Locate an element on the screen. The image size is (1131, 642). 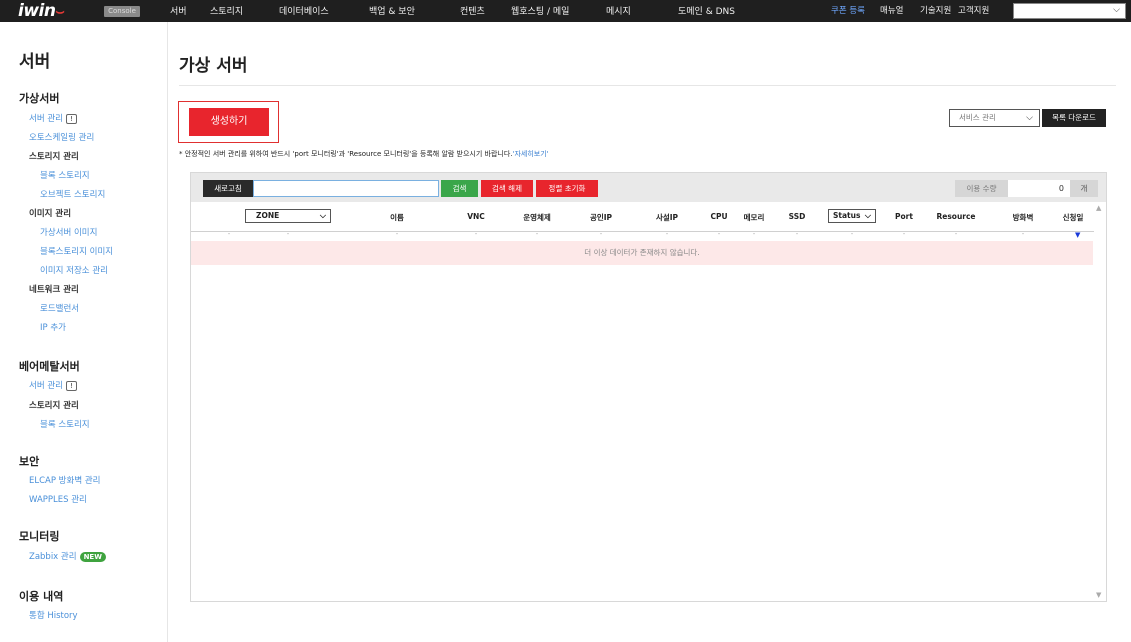
reset-sort-button: 정렬 초기화 is located at coordinates (567, 188).